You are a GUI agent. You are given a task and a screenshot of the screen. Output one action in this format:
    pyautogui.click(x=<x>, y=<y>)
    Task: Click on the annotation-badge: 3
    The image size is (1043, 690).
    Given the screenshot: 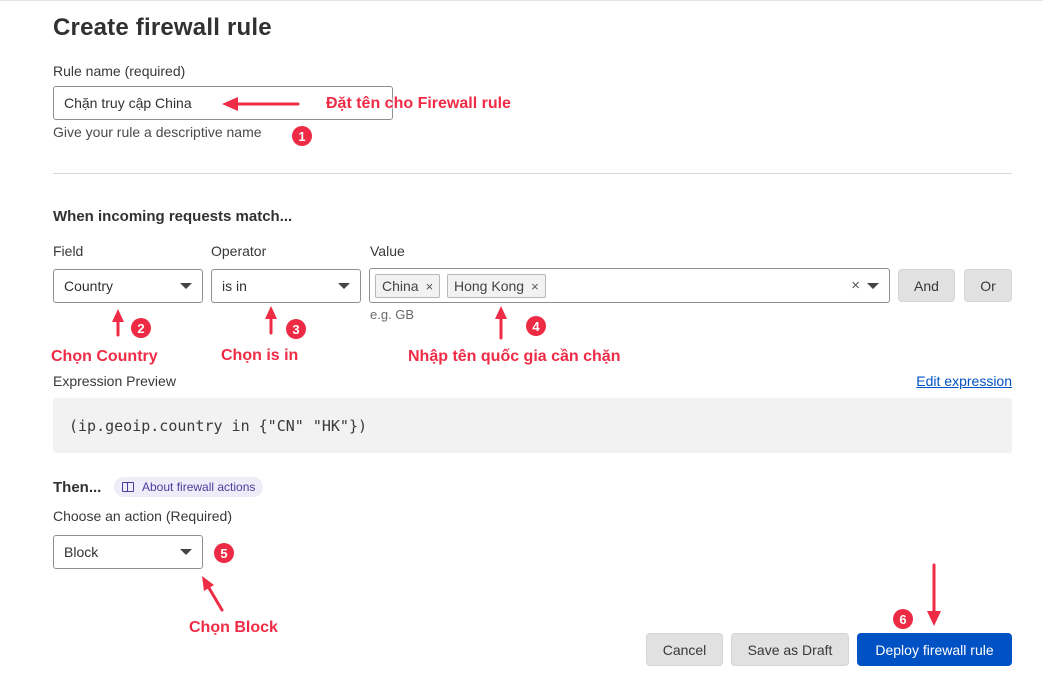 What is the action you would take?
    pyautogui.click(x=296, y=329)
    